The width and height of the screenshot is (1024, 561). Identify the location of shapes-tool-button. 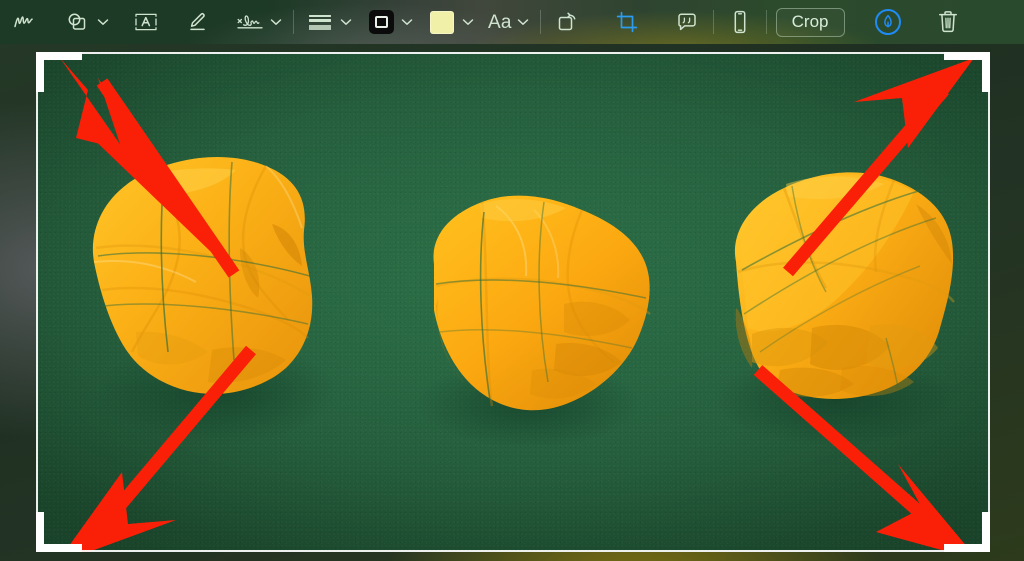
(77, 22).